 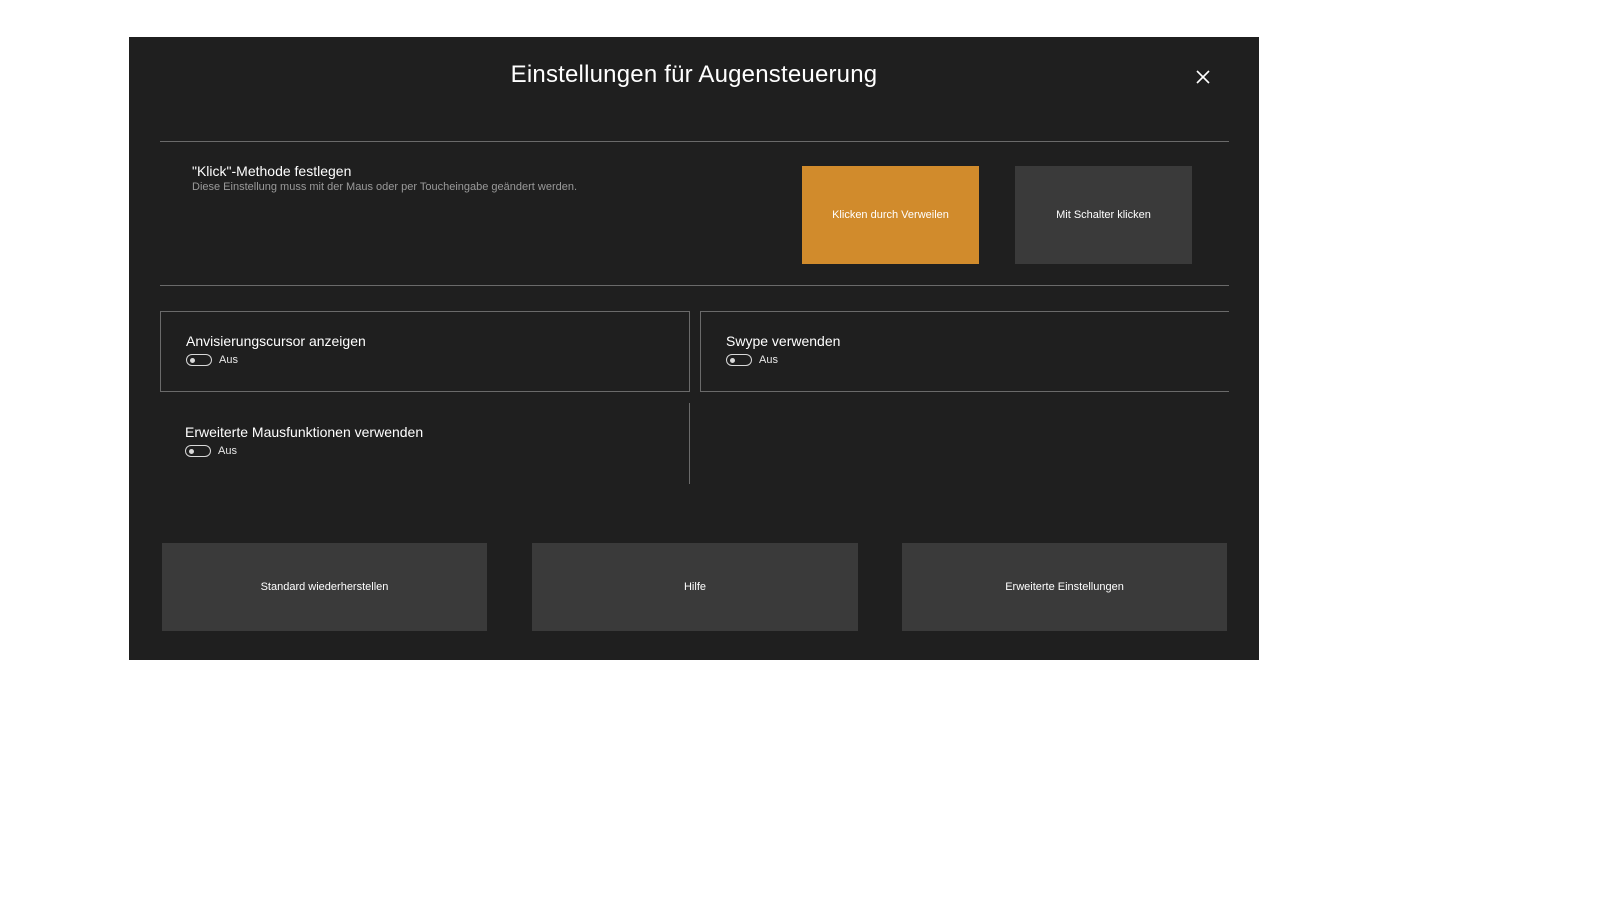 What do you see at coordinates (304, 432) in the screenshot?
I see `advanced-mouse-label: Erweiterte Mausfunktionen verwenden` at bounding box center [304, 432].